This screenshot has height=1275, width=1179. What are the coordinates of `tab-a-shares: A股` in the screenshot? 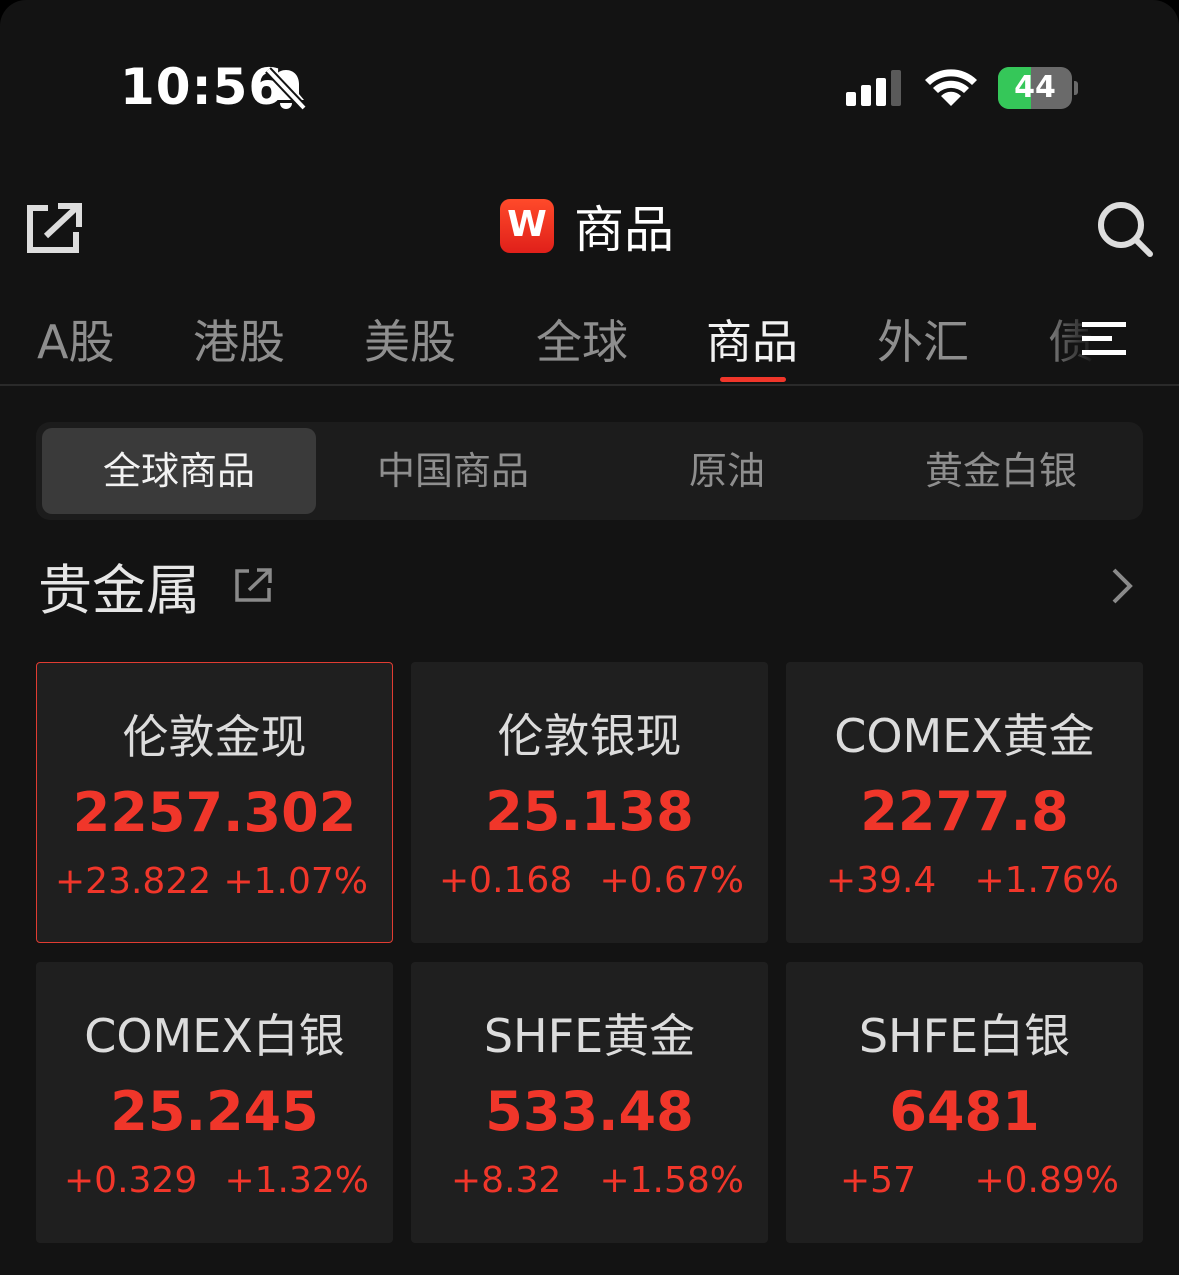 It's located at (75, 339).